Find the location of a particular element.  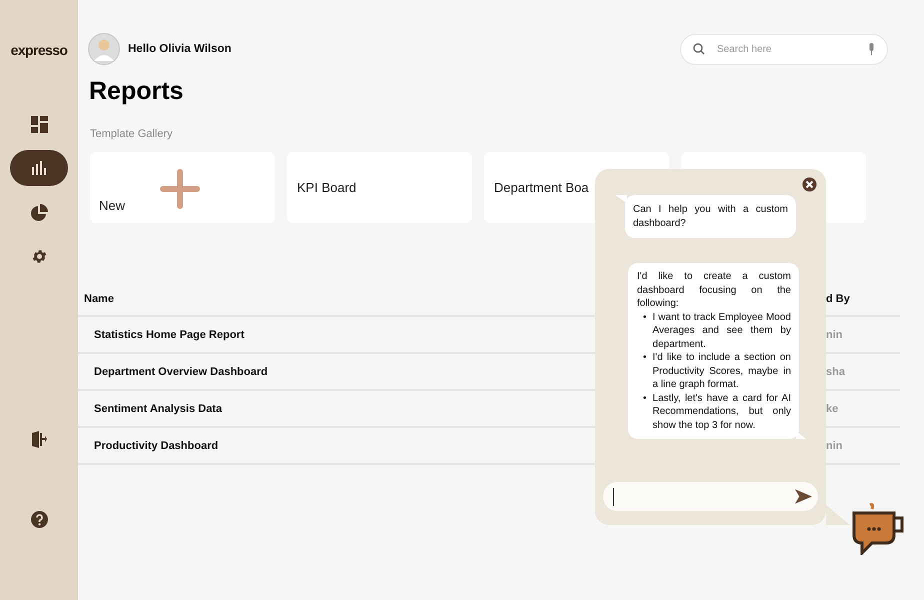

pie-chart-icon is located at coordinates (39, 212).